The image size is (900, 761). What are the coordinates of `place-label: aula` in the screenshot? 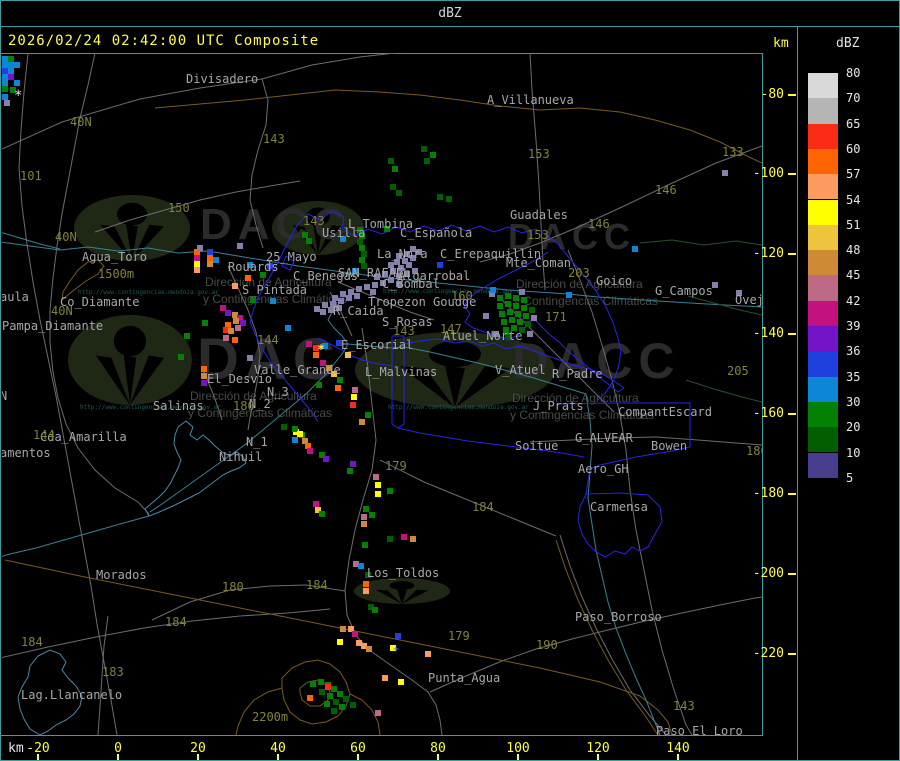 It's located at (15, 297).